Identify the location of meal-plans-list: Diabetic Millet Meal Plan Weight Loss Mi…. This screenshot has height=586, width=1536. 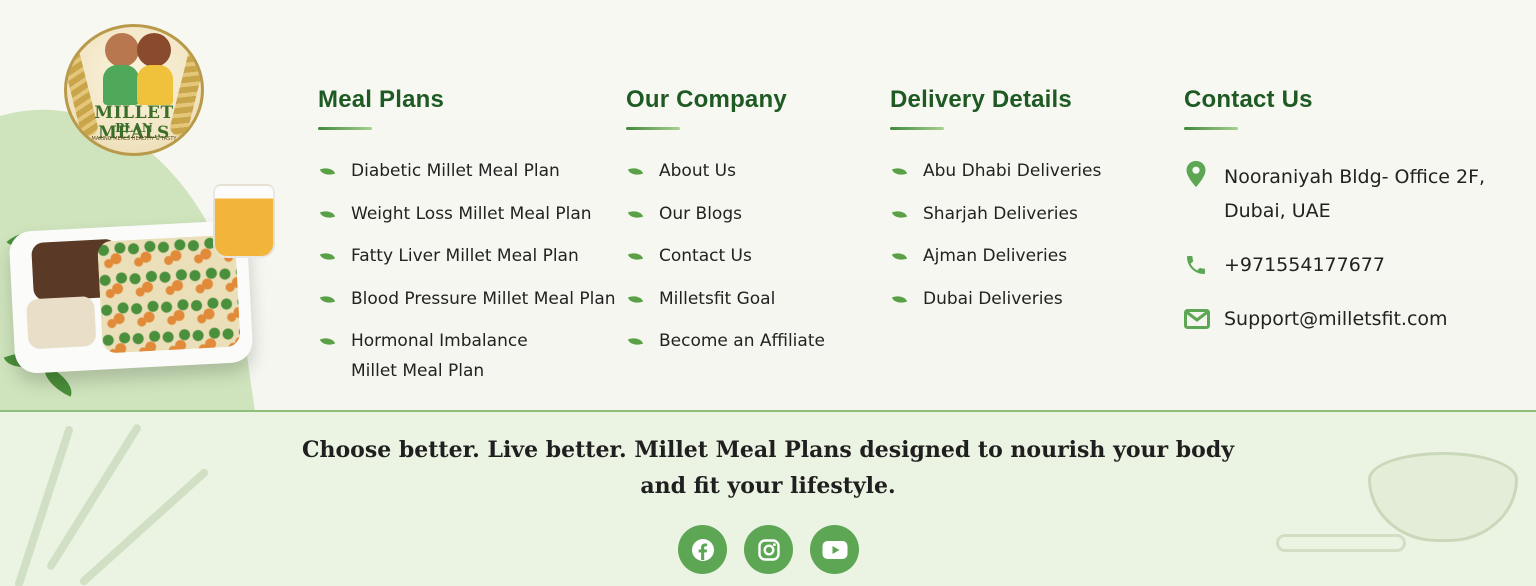
(469, 271).